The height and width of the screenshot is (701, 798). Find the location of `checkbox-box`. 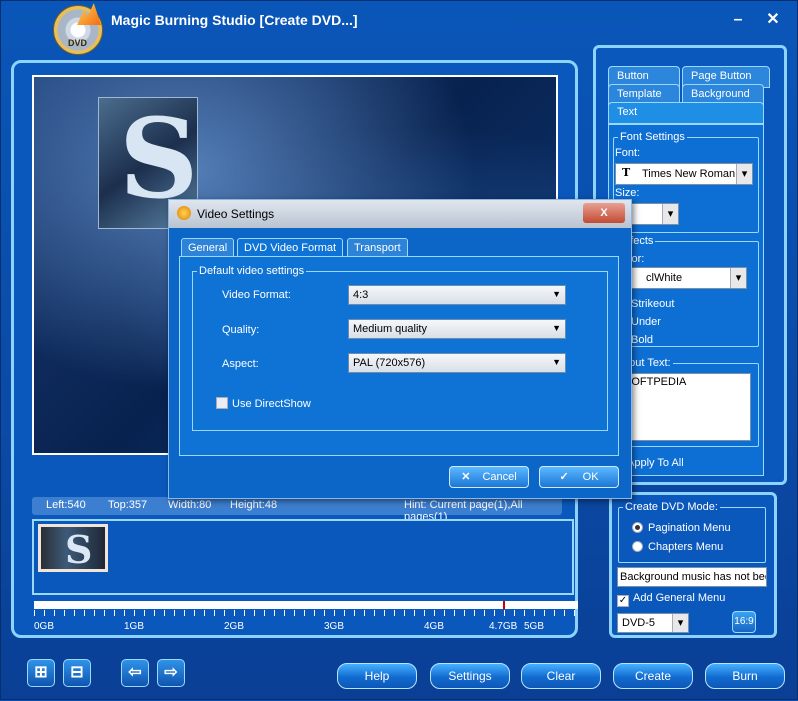

checkbox-box is located at coordinates (222, 403).